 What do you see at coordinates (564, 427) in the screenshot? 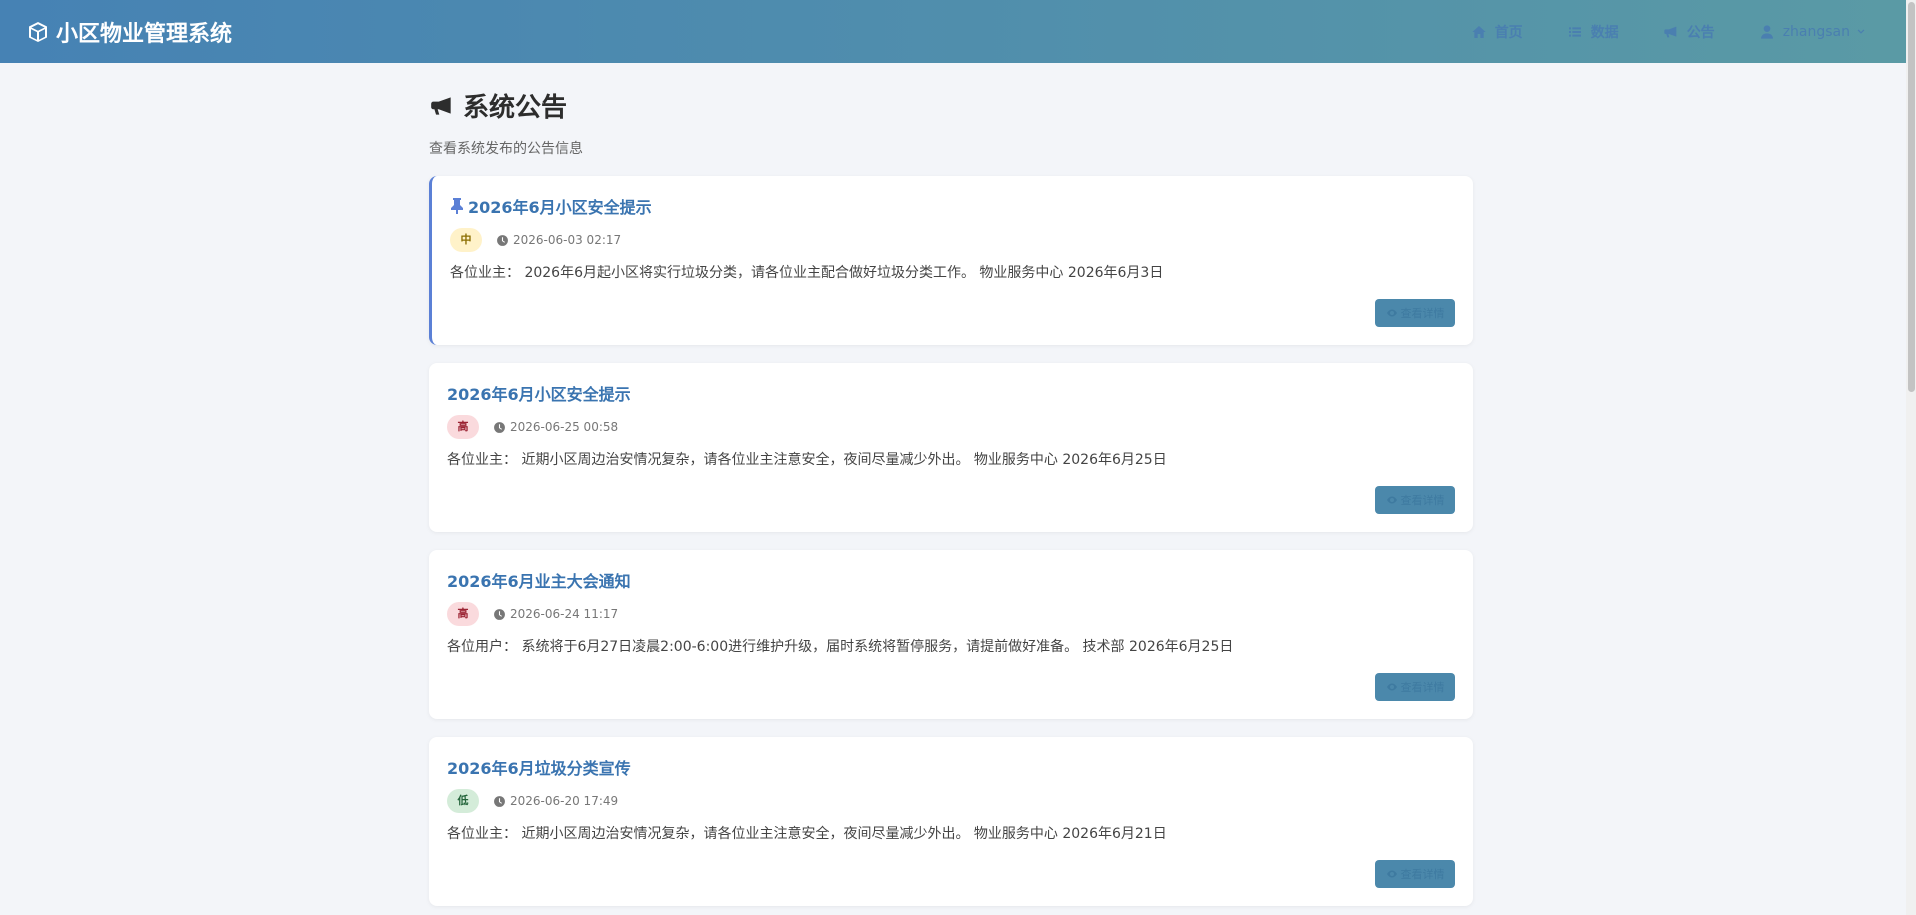
I see `announcement-date-text: 2026-06-25 00:58` at bounding box center [564, 427].